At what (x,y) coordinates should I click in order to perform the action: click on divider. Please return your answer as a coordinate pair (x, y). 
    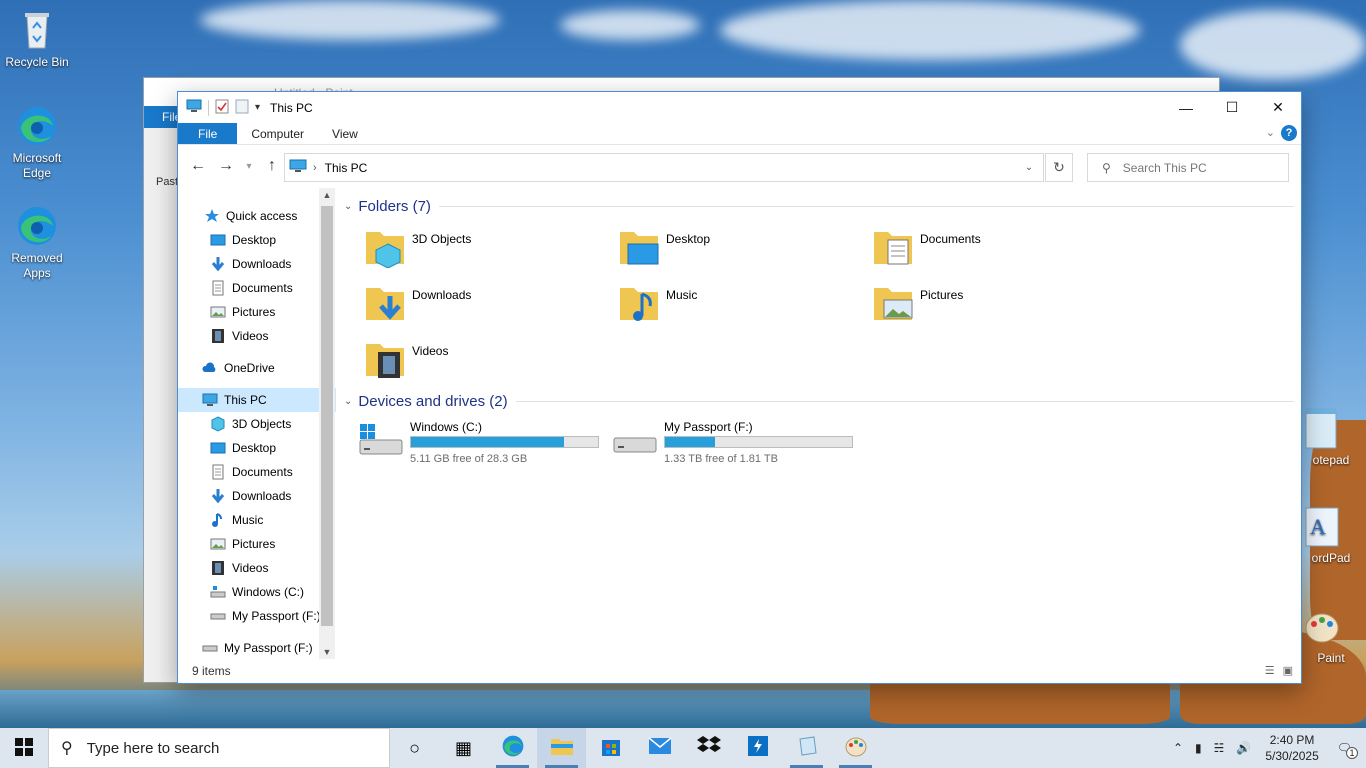
    Looking at the image, I should click on (904, 401).